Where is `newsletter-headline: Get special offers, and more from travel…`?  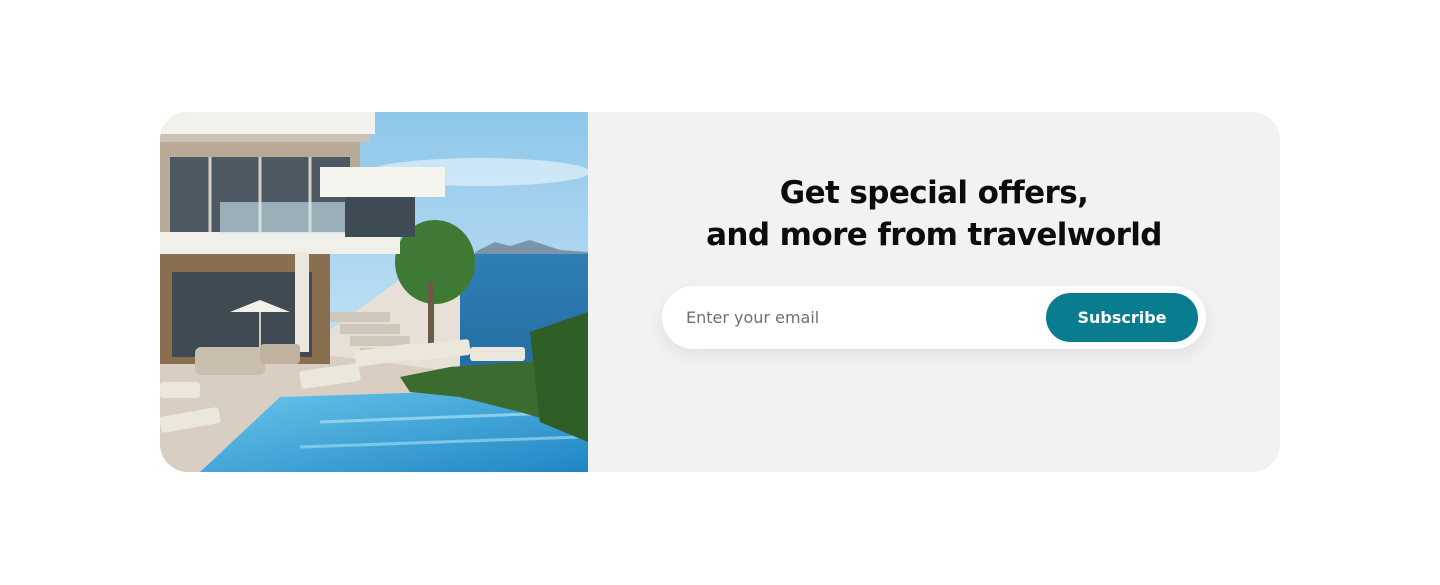
newsletter-headline: Get special offers, and more from travel… is located at coordinates (934, 214).